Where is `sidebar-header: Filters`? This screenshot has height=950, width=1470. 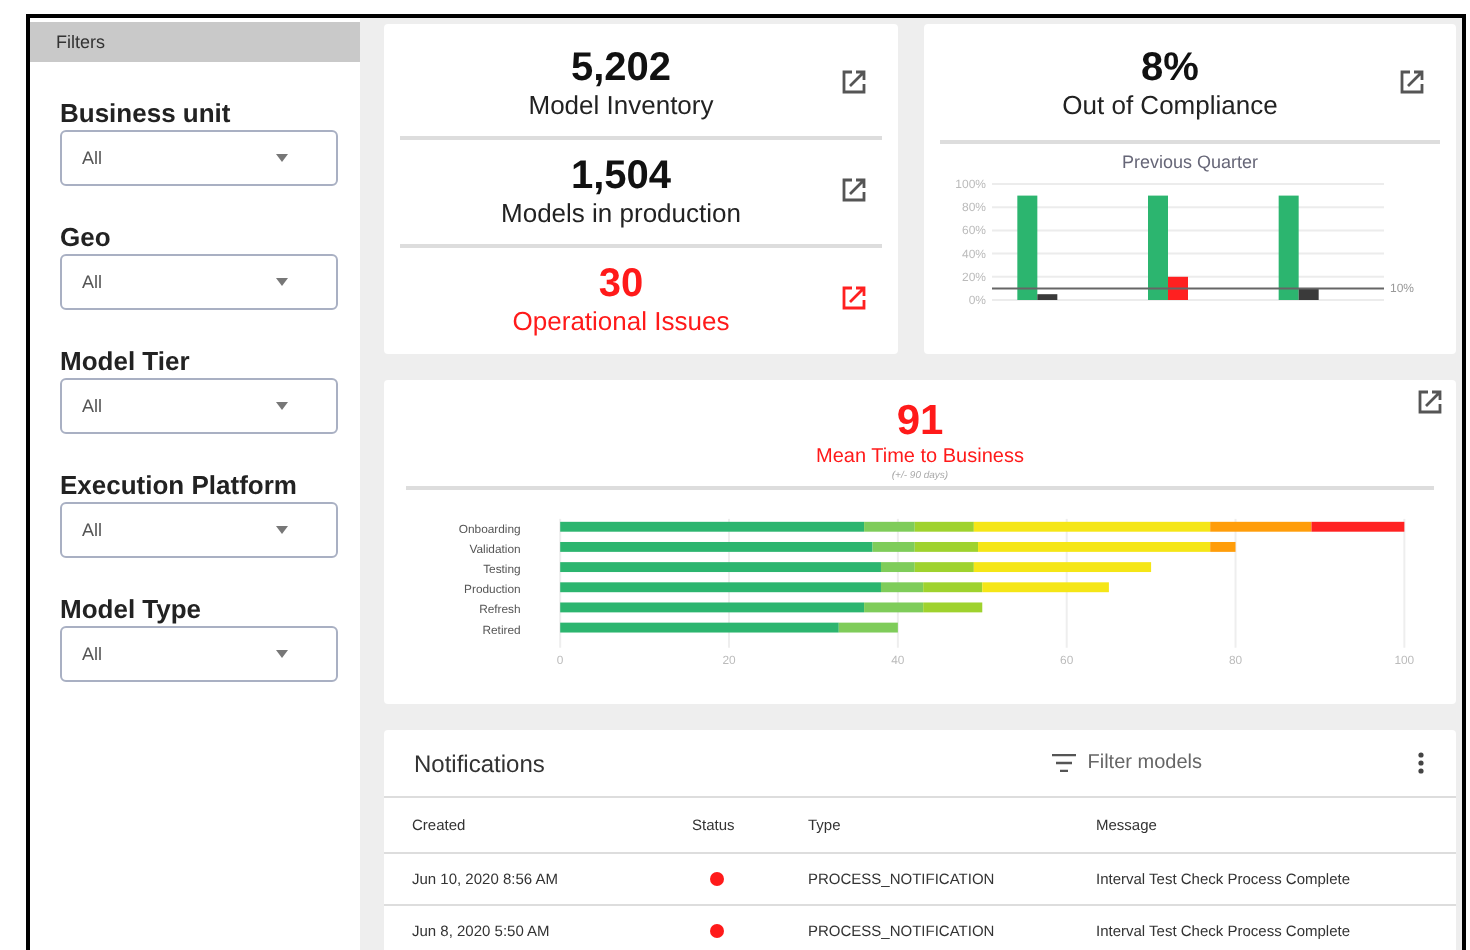
sidebar-header: Filters is located at coordinates (195, 42).